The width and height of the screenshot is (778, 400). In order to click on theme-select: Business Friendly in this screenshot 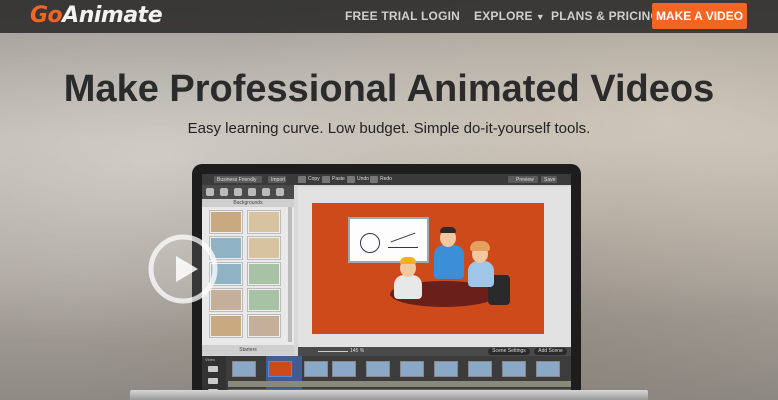, I will do `click(238, 179)`.